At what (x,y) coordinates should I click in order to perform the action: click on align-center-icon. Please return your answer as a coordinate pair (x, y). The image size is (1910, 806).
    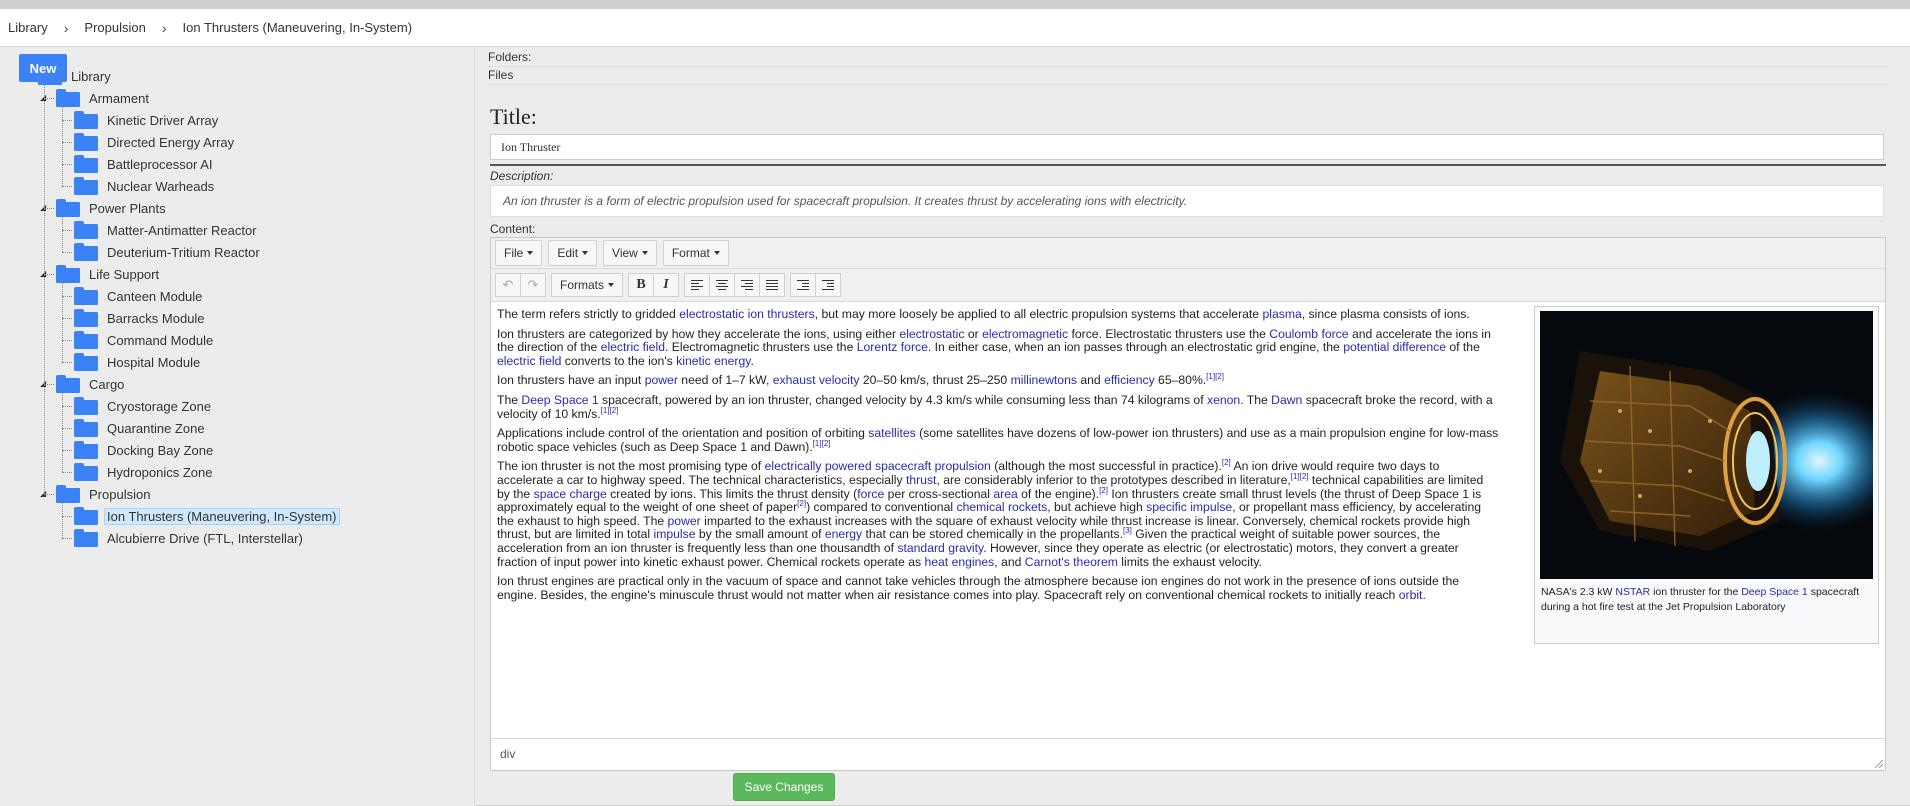
    Looking at the image, I should click on (722, 285).